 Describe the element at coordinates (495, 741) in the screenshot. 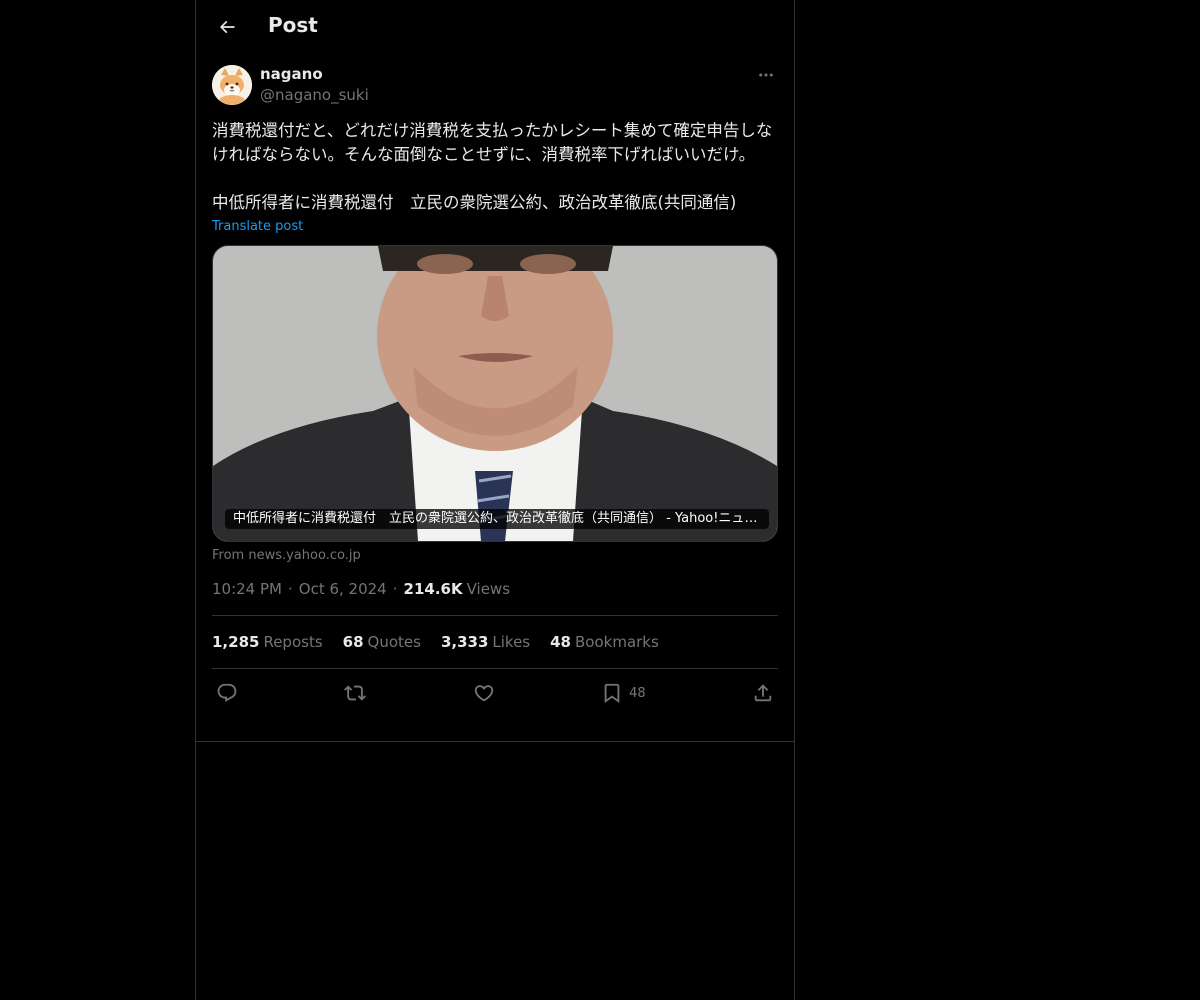

I see `post-bottom-border` at that location.